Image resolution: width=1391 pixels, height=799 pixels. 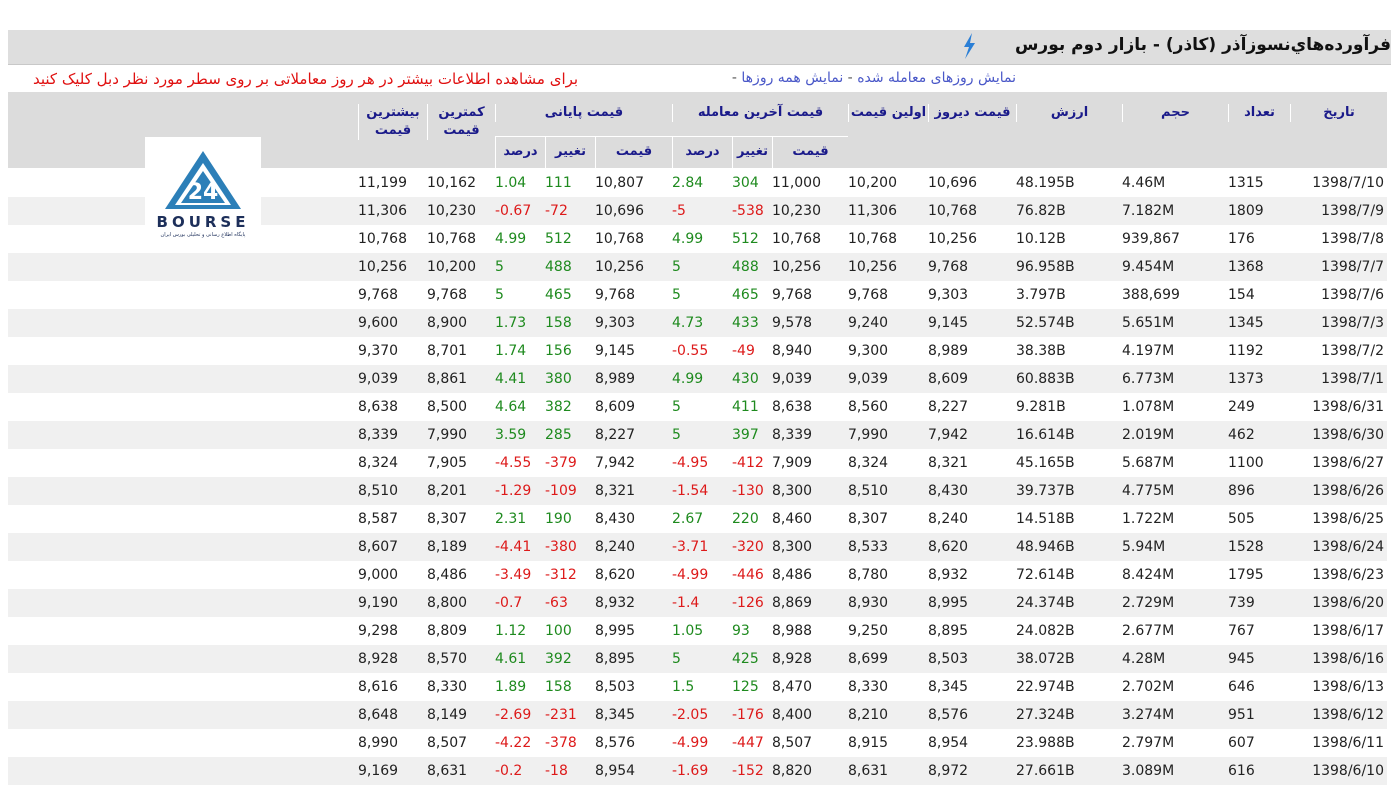 I want to click on header-closing-percent: درصد, so click(x=520, y=152).